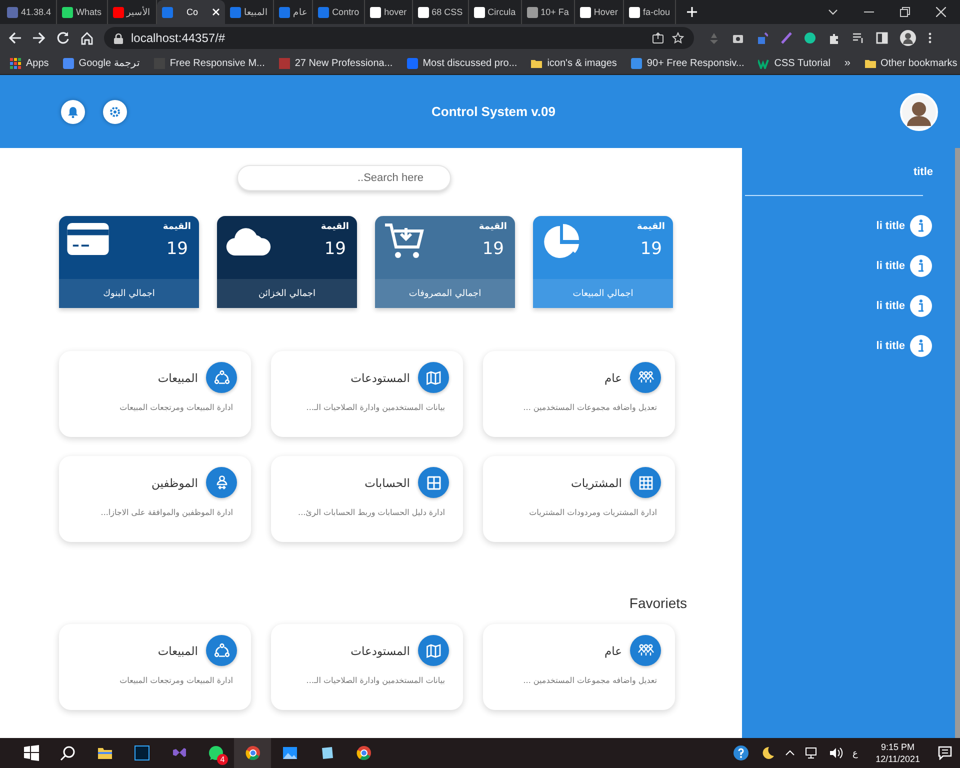 The width and height of the screenshot is (960, 768). Describe the element at coordinates (678, 38) in the screenshot. I see `star-icon` at that location.